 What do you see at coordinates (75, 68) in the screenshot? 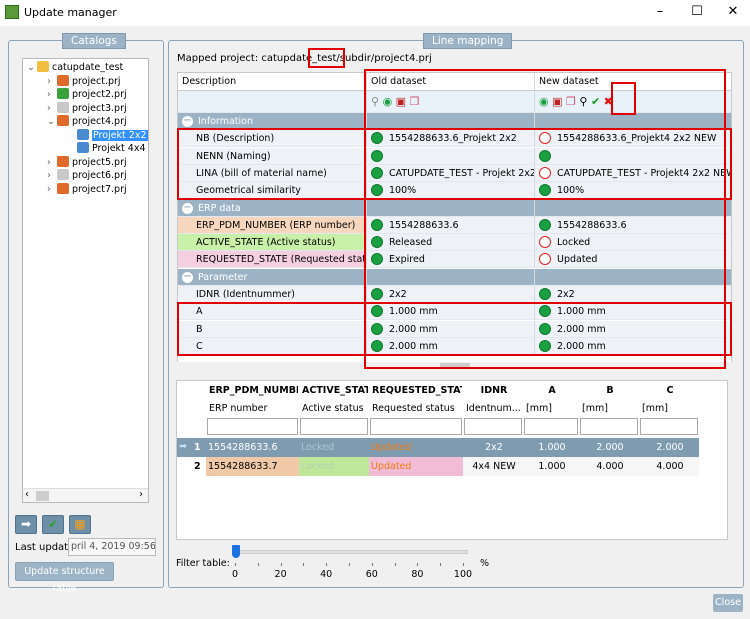
I see `tree-item: ⌄ catupdate_test` at bounding box center [75, 68].